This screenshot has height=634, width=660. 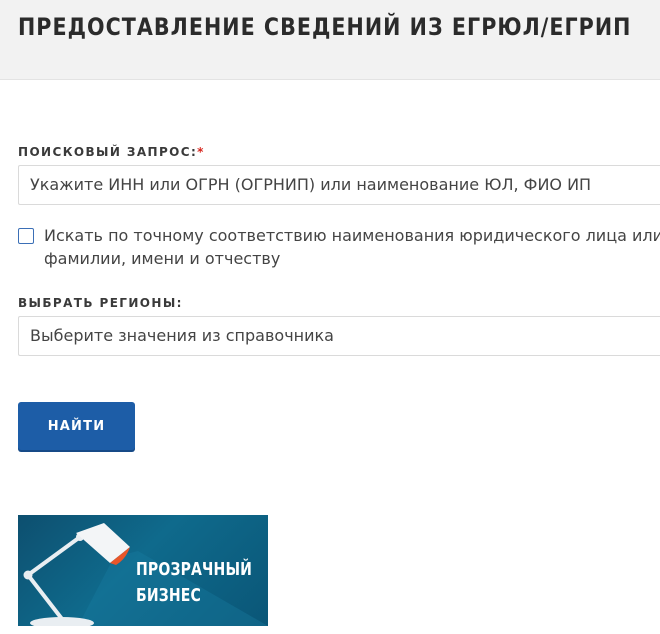 I want to click on page-header: ПРЕДОСТАВЛЕНИЕ СВЕДЕНИЙ ИЗ ЕГРЮЛ/ЕГРИП, so click(x=330, y=40).